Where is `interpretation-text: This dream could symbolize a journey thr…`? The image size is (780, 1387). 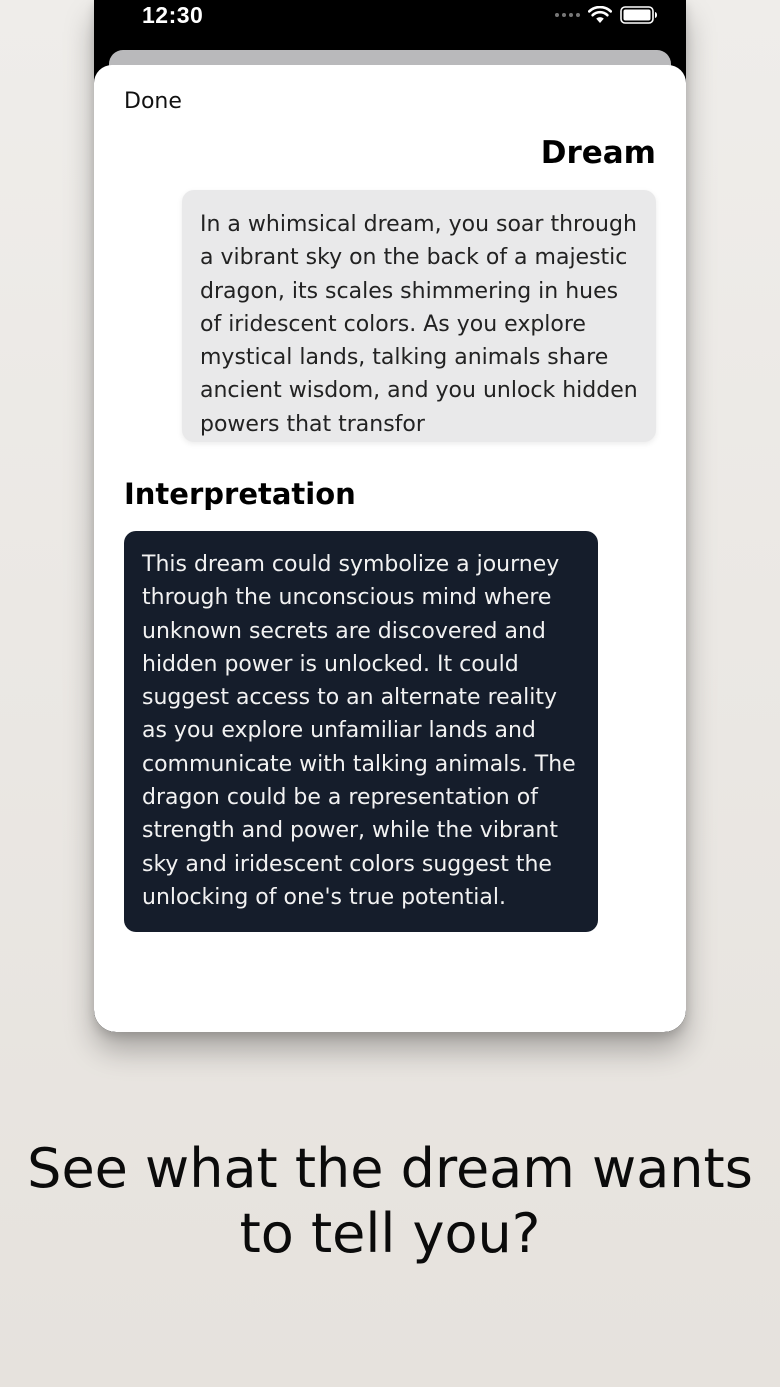
interpretation-text: This dream could symbolize a journey thr… is located at coordinates (359, 731).